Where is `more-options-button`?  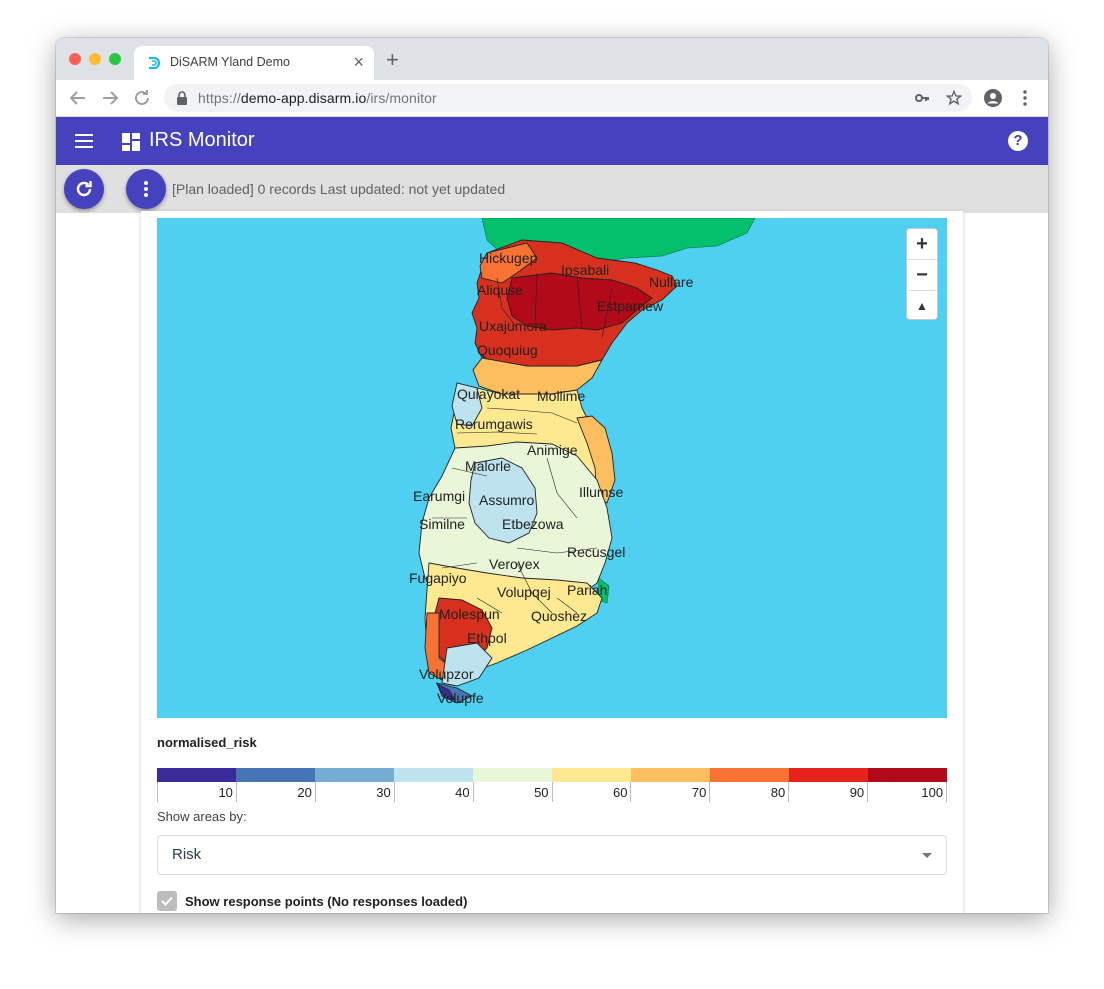
more-options-button is located at coordinates (146, 189).